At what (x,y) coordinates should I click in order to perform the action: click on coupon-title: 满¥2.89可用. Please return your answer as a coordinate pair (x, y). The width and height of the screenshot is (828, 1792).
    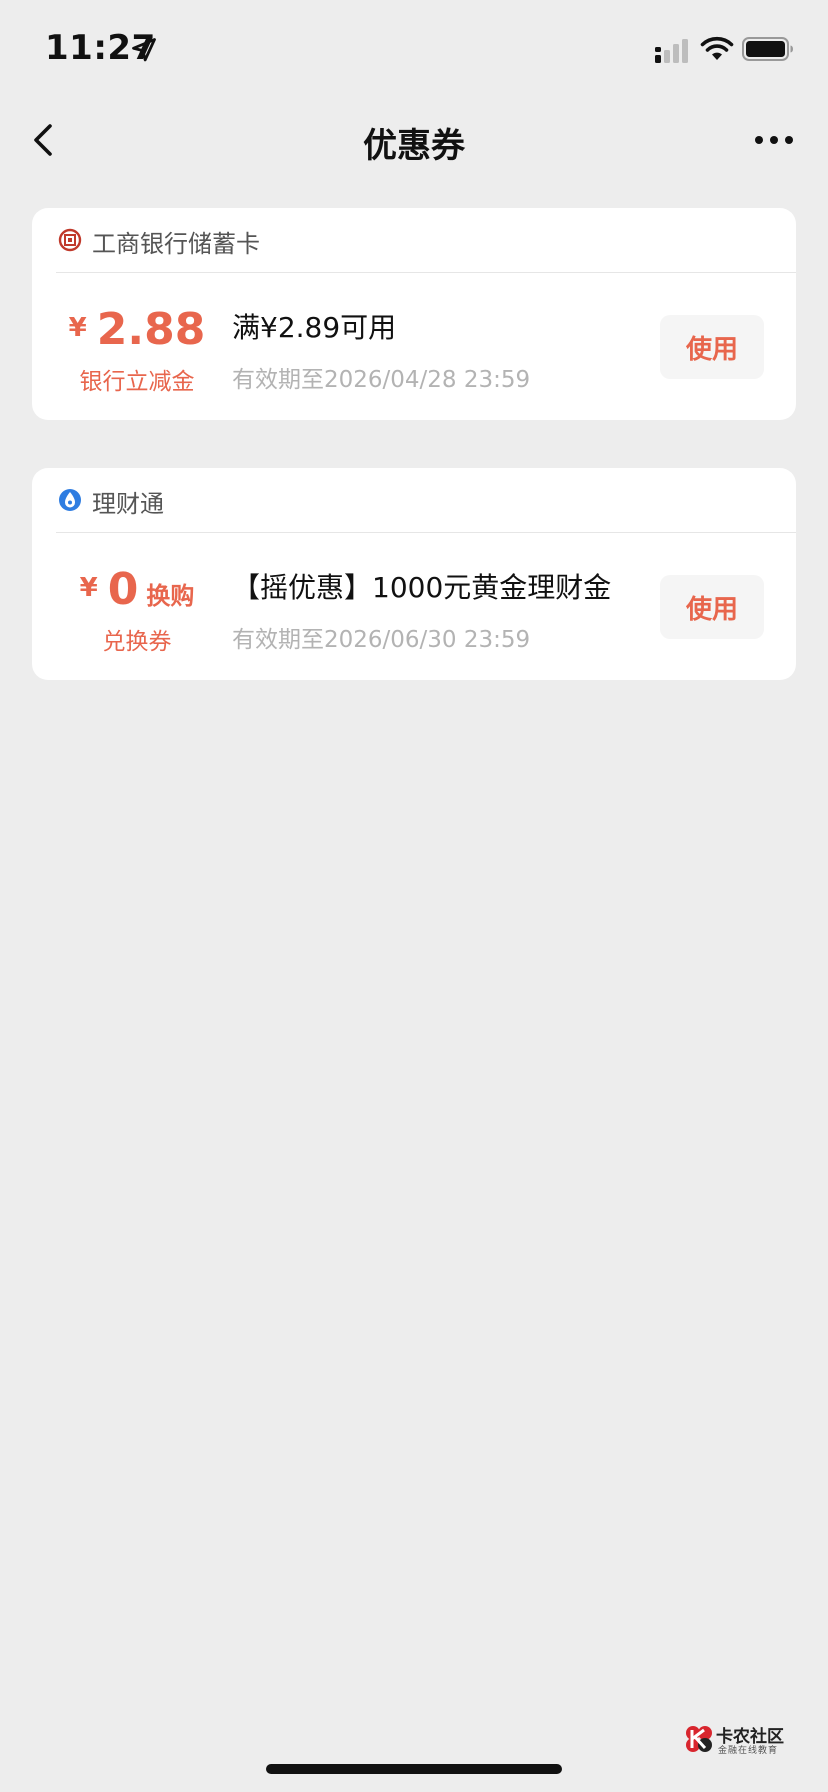
    Looking at the image, I should click on (314, 327).